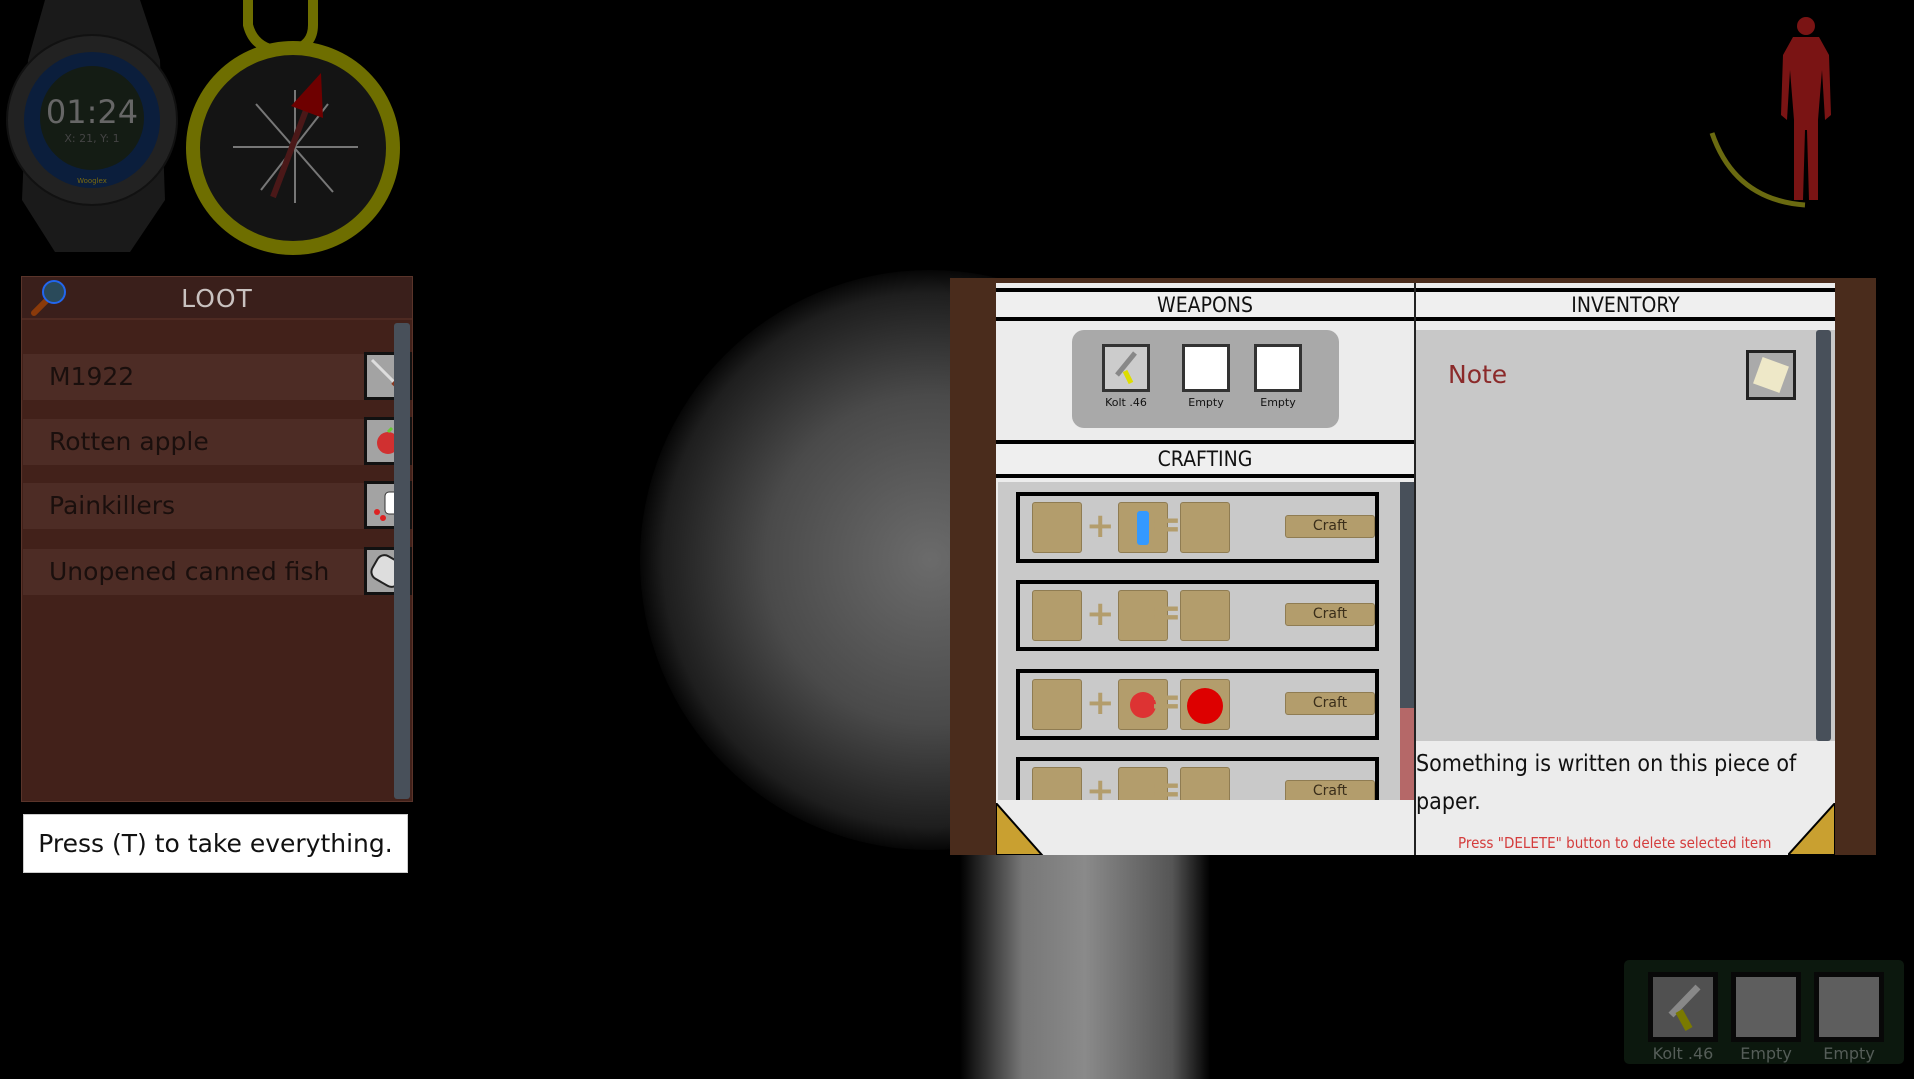  Describe the element at coordinates (1205, 783) in the screenshot. I see `opened-can-icon` at that location.